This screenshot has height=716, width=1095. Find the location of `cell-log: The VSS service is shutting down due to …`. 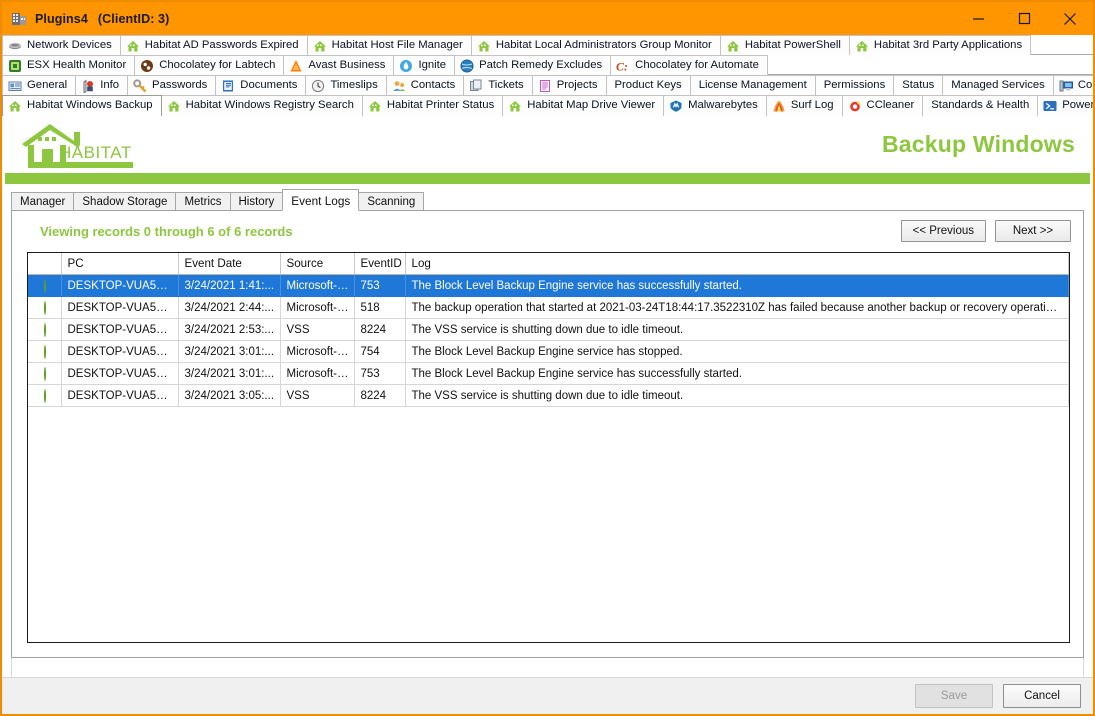

cell-log: The VSS service is shutting down due to … is located at coordinates (737, 395).